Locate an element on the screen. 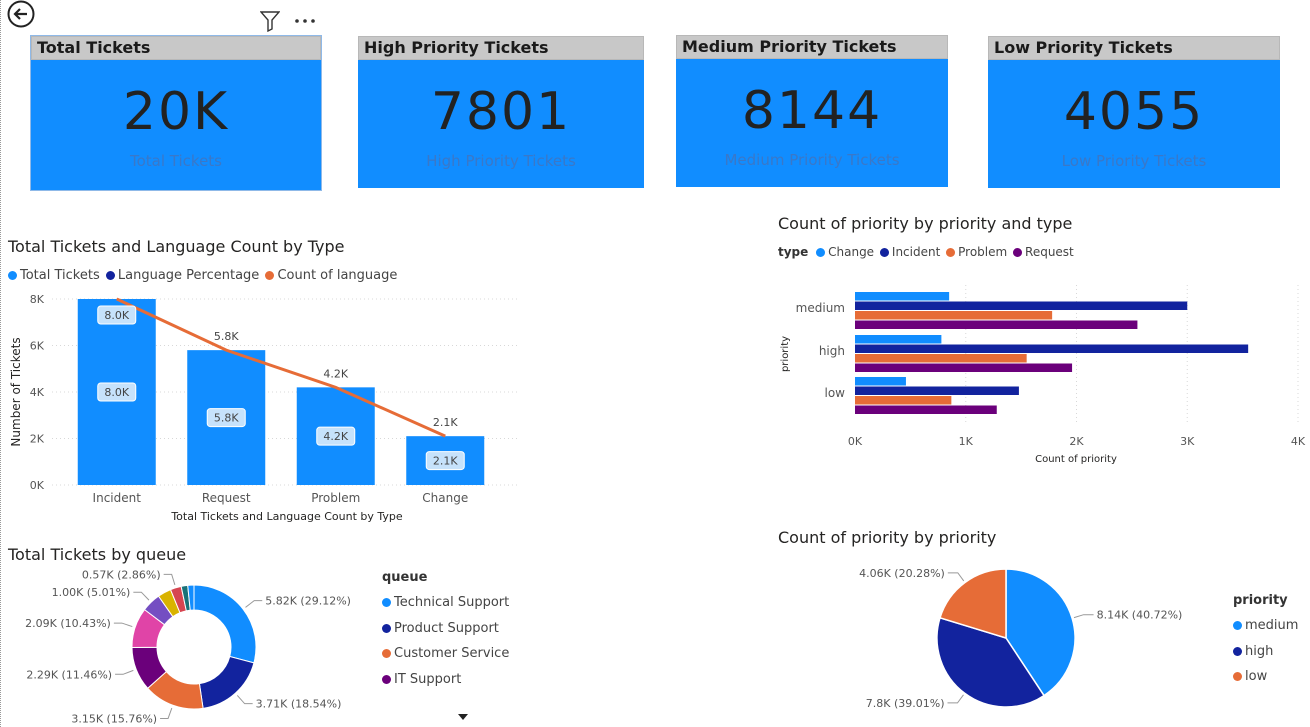 This screenshot has height=727, width=1310. chart-legend-priority-type: type Change Incident Problem Request is located at coordinates (926, 252).